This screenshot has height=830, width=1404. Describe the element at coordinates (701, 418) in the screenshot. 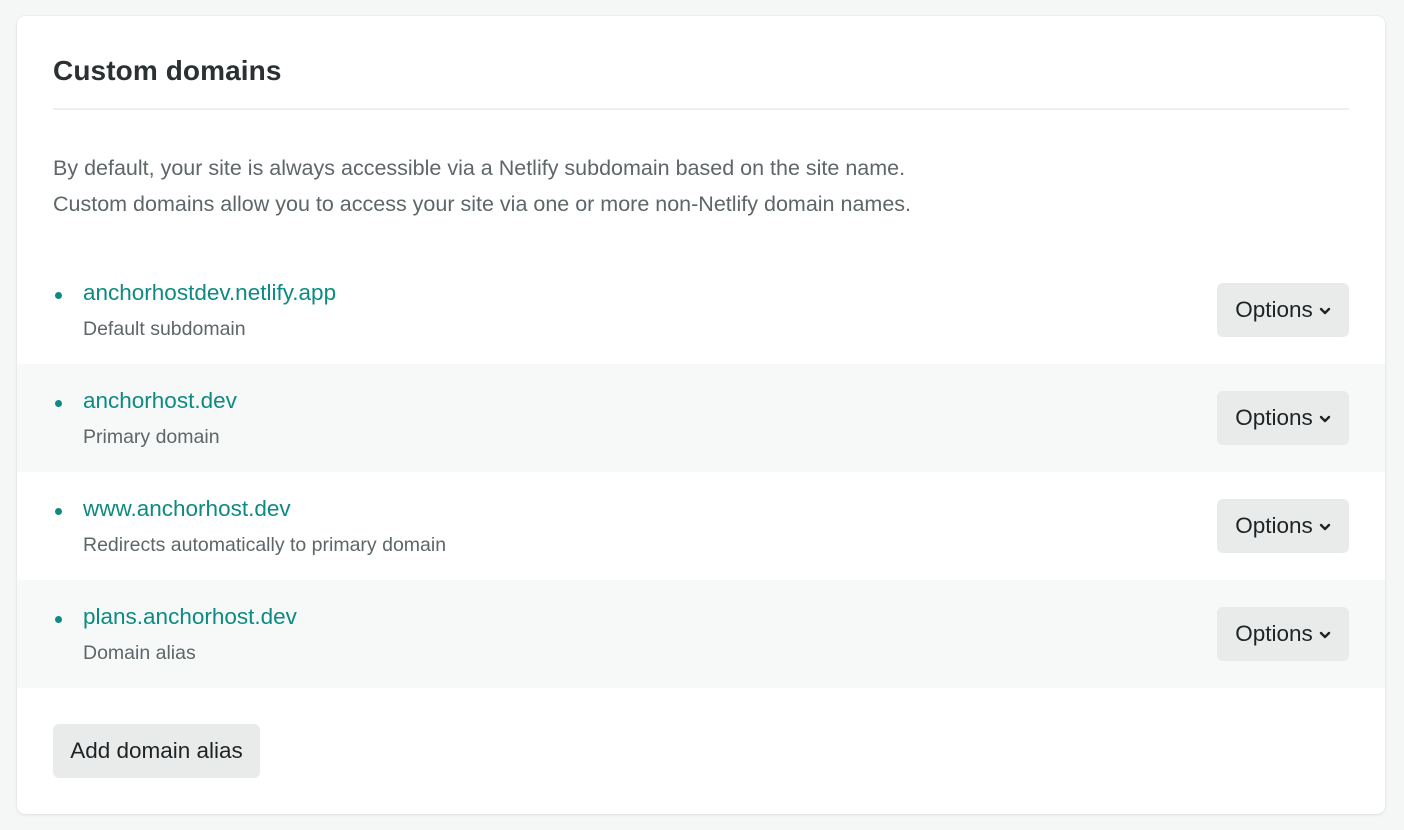

I see `domain-row-primary-domain: anchorhost.dev Primary domain Options` at that location.